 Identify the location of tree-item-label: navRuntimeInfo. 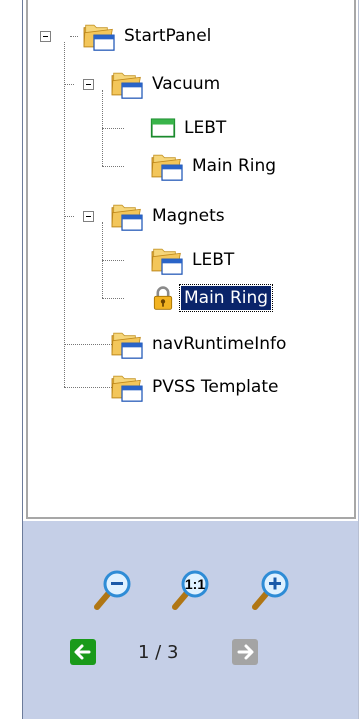
(219, 344).